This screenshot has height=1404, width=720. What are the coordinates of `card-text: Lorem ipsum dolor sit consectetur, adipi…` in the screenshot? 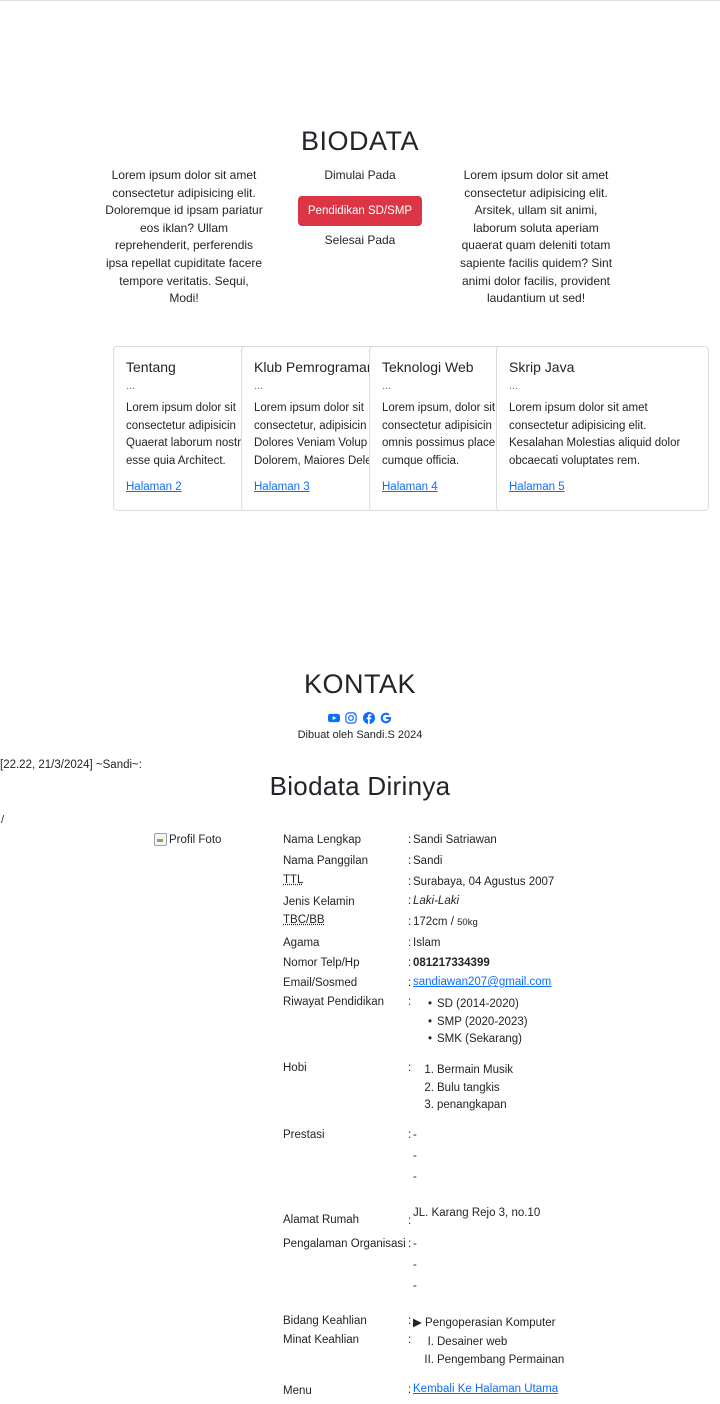 It's located at (317, 435).